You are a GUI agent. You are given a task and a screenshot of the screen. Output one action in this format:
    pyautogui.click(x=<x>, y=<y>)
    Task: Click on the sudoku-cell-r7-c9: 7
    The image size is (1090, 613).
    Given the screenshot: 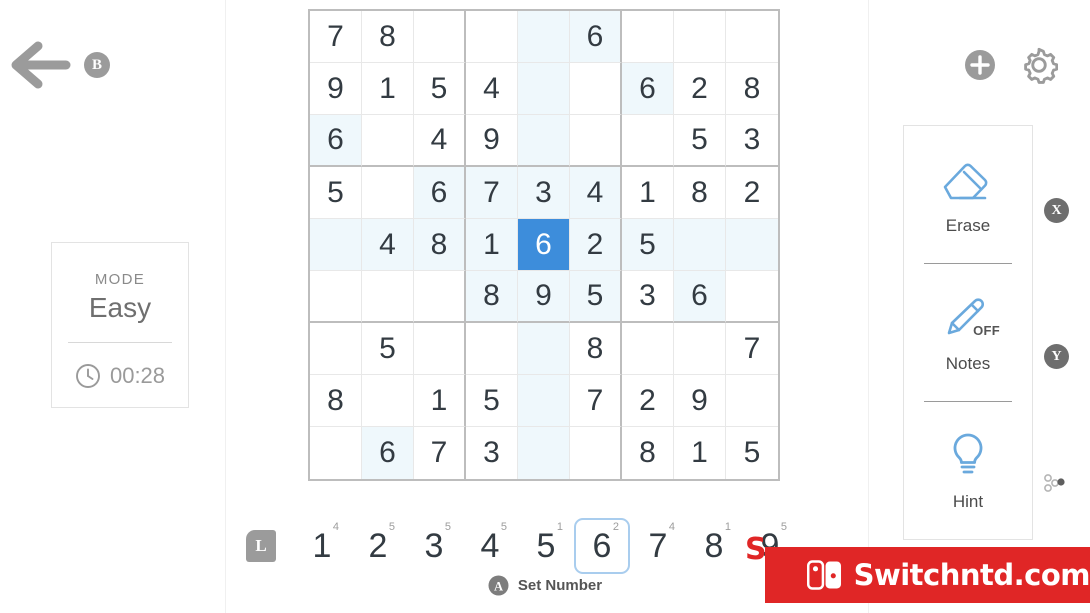 What is the action you would take?
    pyautogui.click(x=752, y=349)
    